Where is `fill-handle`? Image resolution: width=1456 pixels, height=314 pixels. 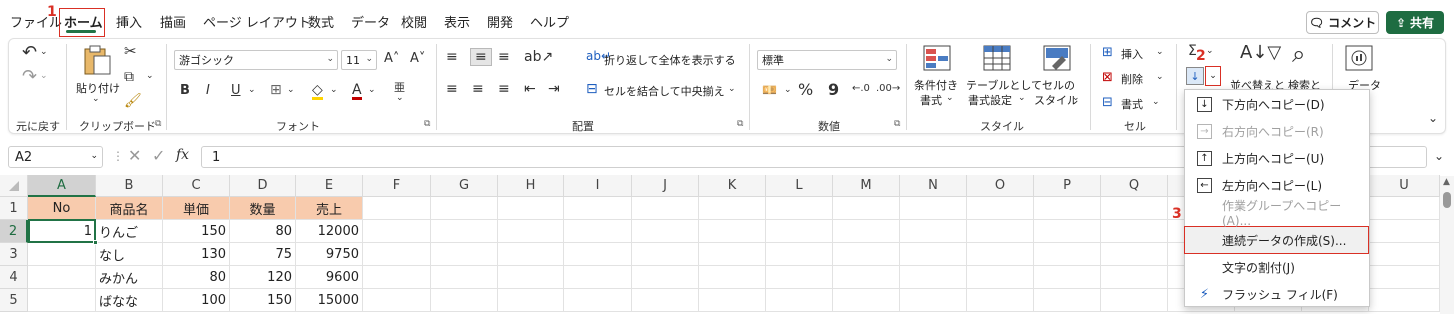 fill-handle is located at coordinates (95, 242).